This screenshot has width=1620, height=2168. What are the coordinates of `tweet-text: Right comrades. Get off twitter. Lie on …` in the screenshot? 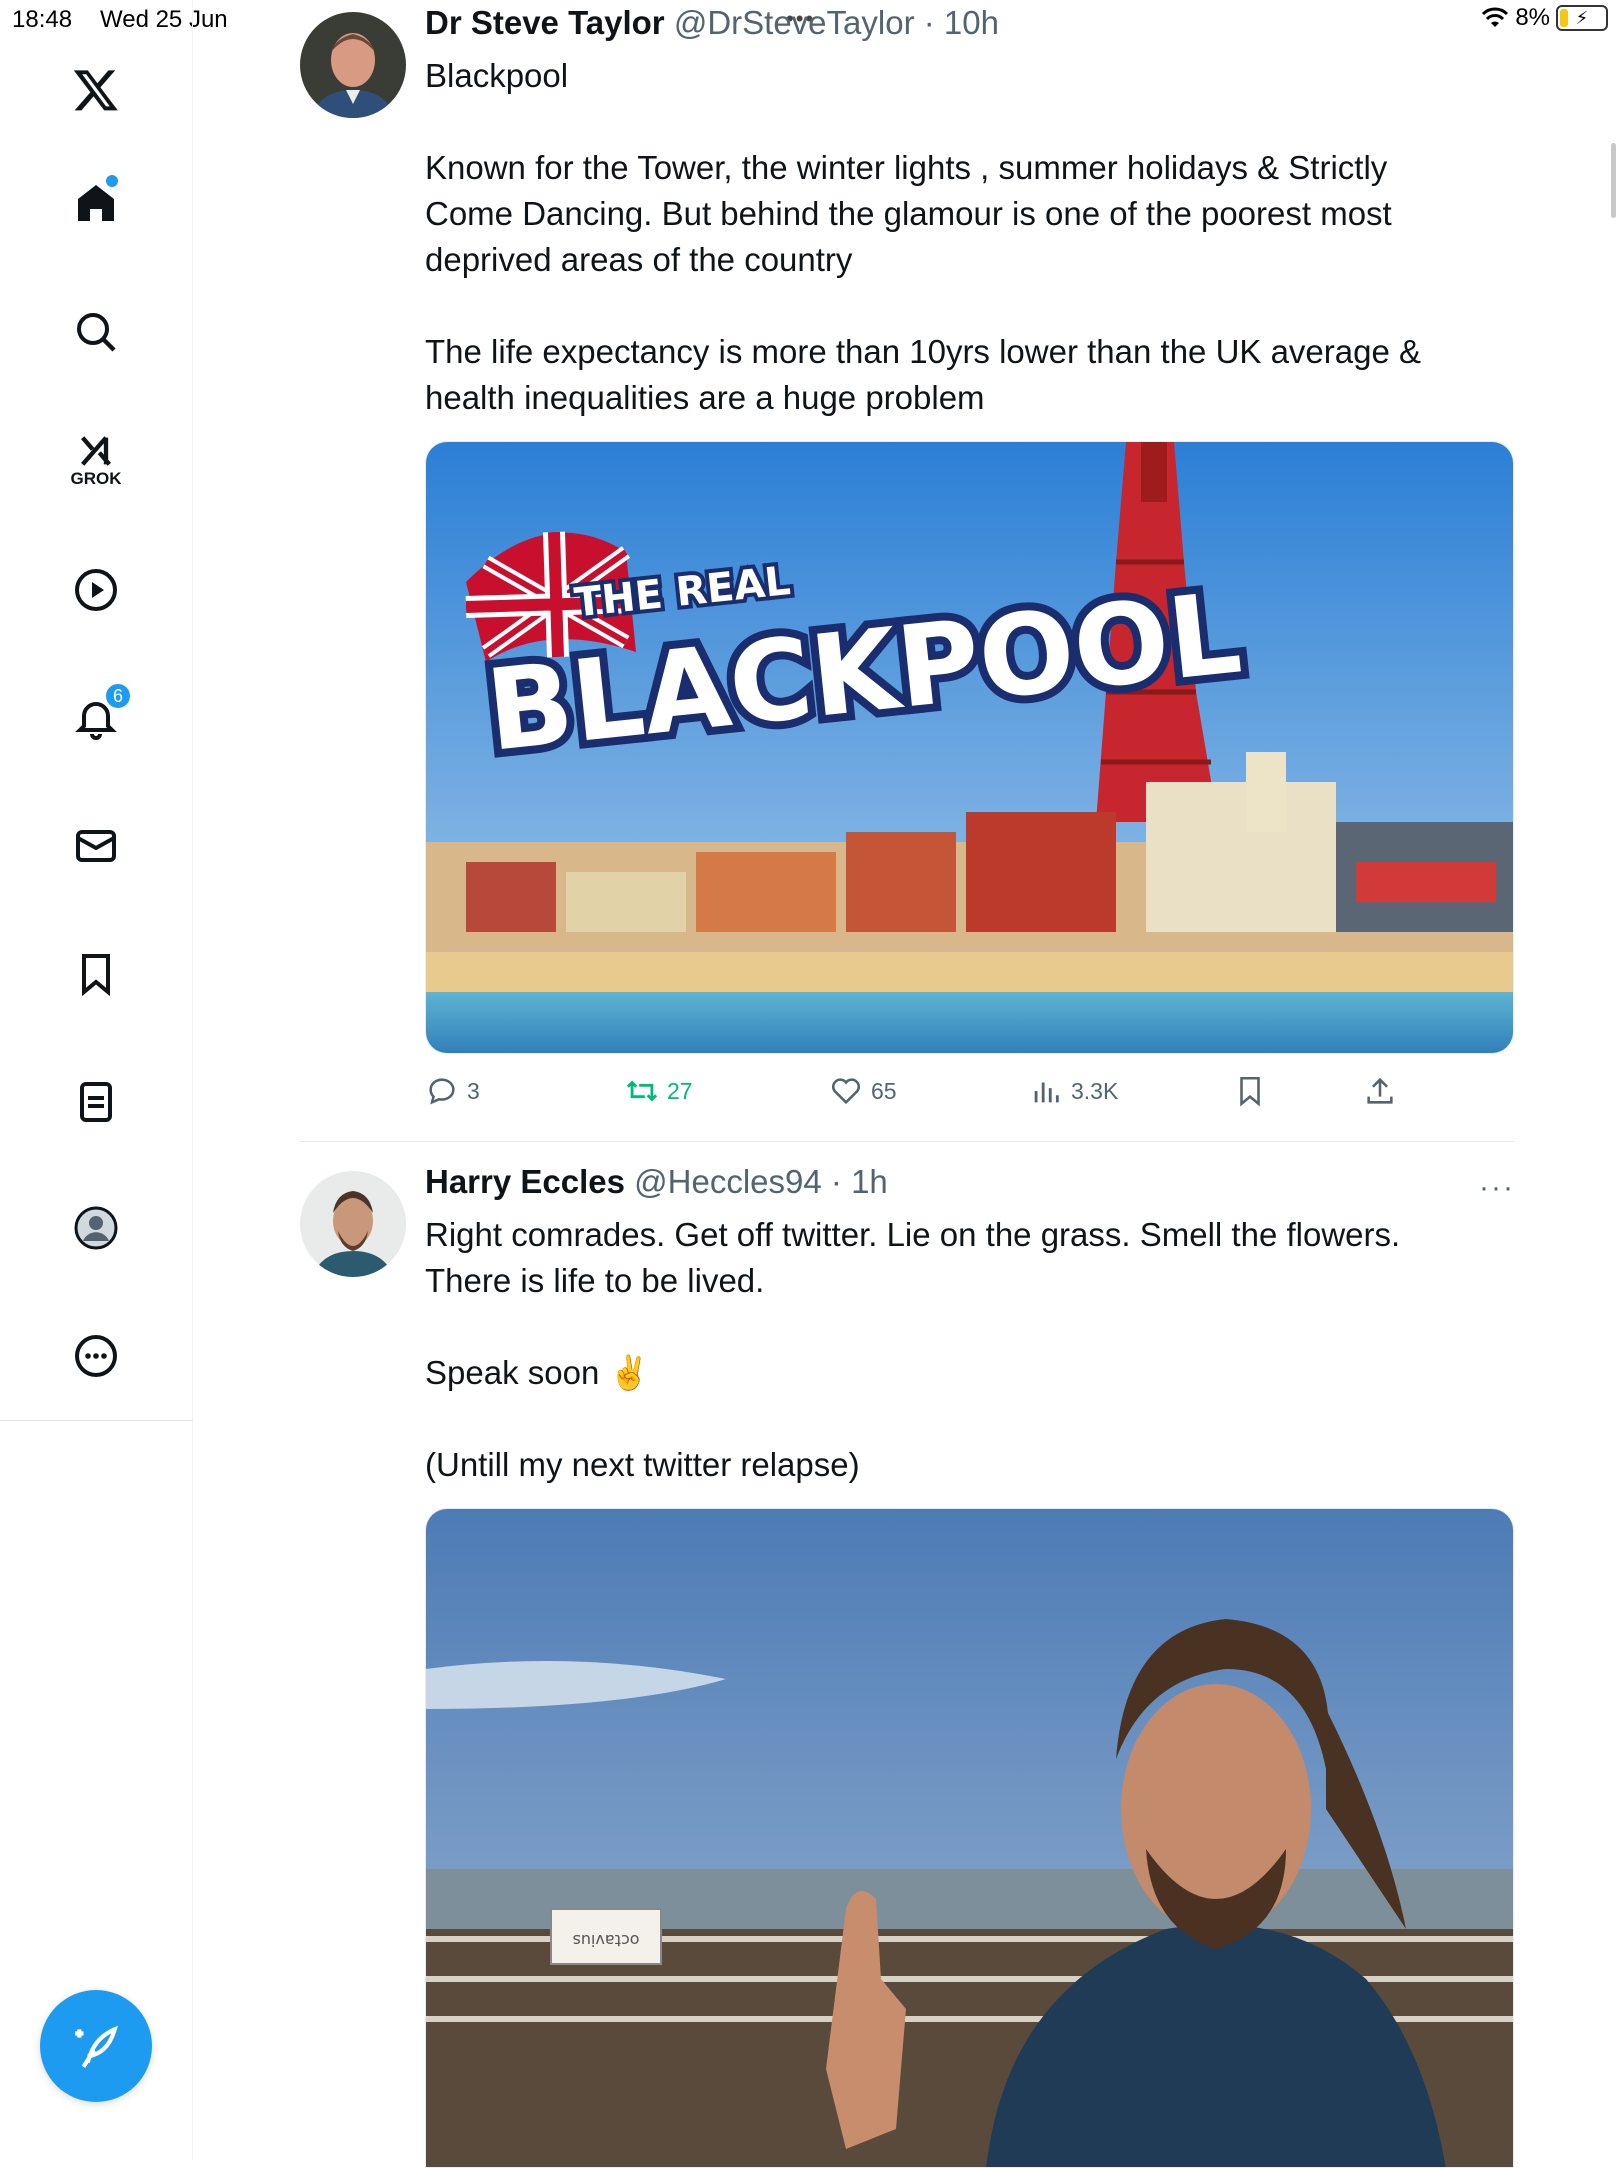 It's located at (975, 1350).